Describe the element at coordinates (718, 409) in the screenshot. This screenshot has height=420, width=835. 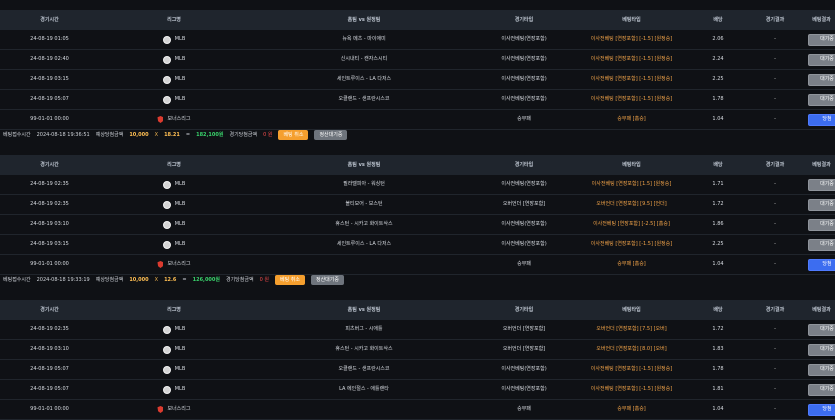
I see `odds-cell: 1.04` at that location.